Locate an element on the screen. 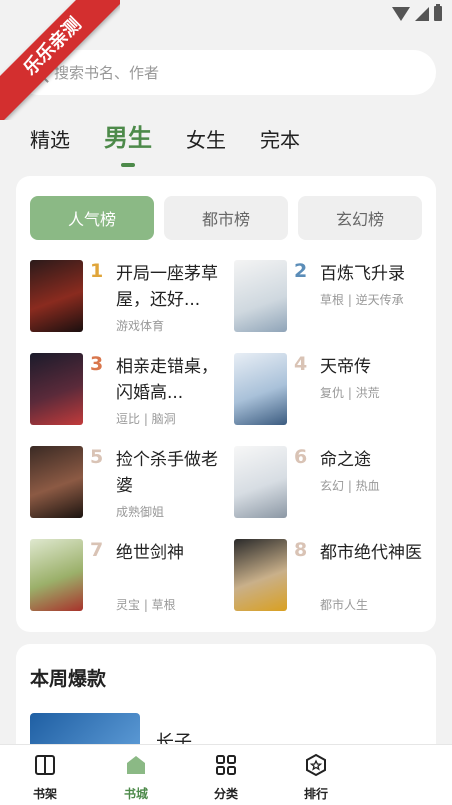  corner-ribbon: 乐乐亲测 is located at coordinates (60, 60).